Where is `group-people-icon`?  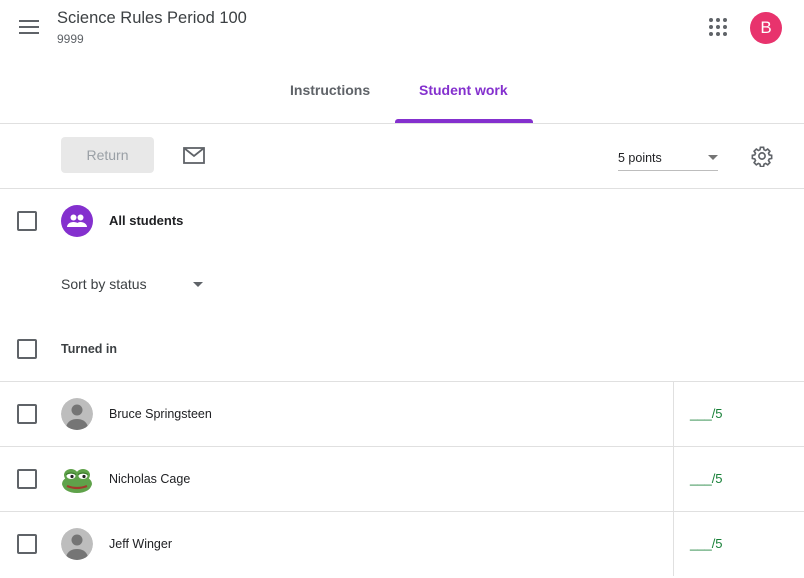
group-people-icon is located at coordinates (77, 220).